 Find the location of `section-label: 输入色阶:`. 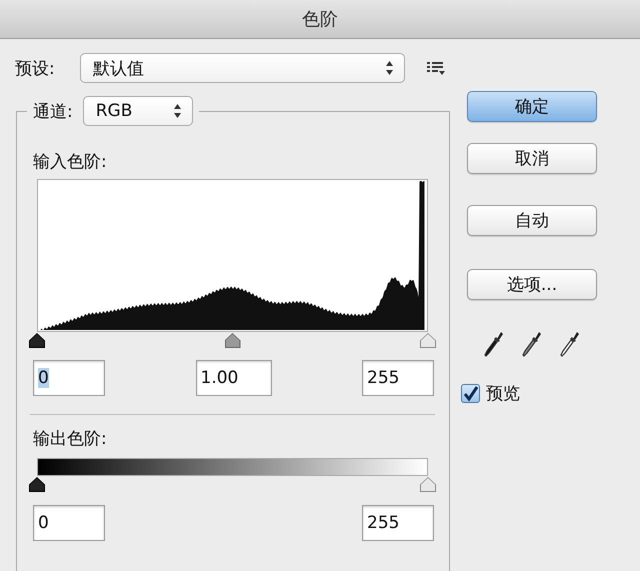

section-label: 输入色阶: is located at coordinates (70, 162).